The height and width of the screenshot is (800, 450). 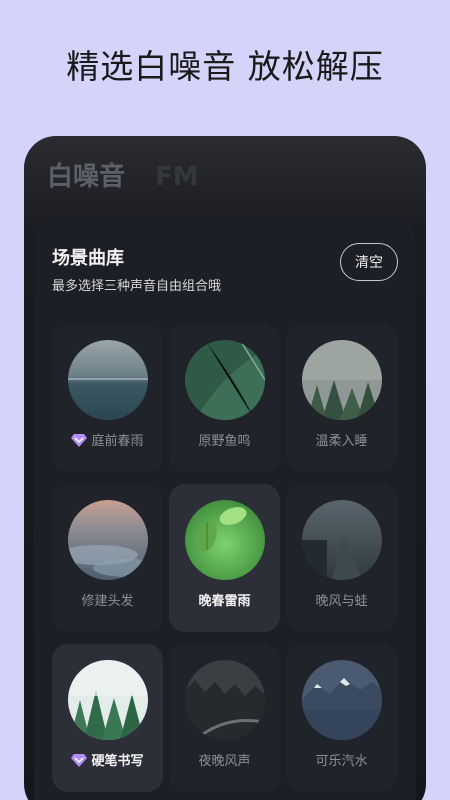 I want to click on tab-white-noise: 白噪音, so click(x=86, y=174).